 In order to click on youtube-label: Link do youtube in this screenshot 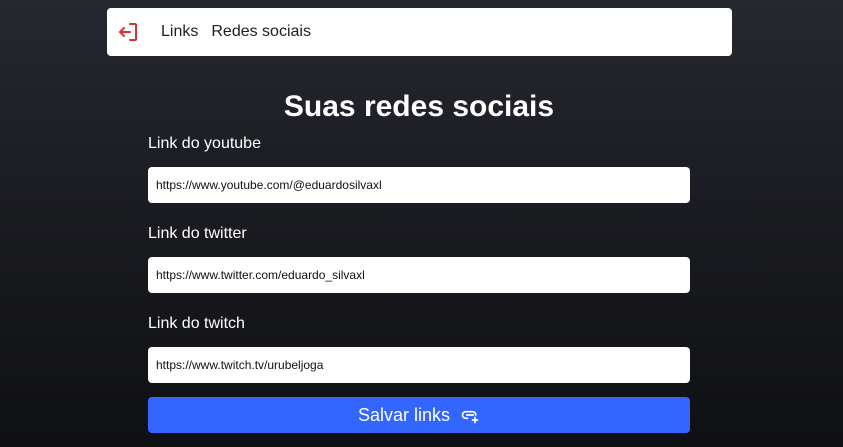, I will do `click(204, 143)`.